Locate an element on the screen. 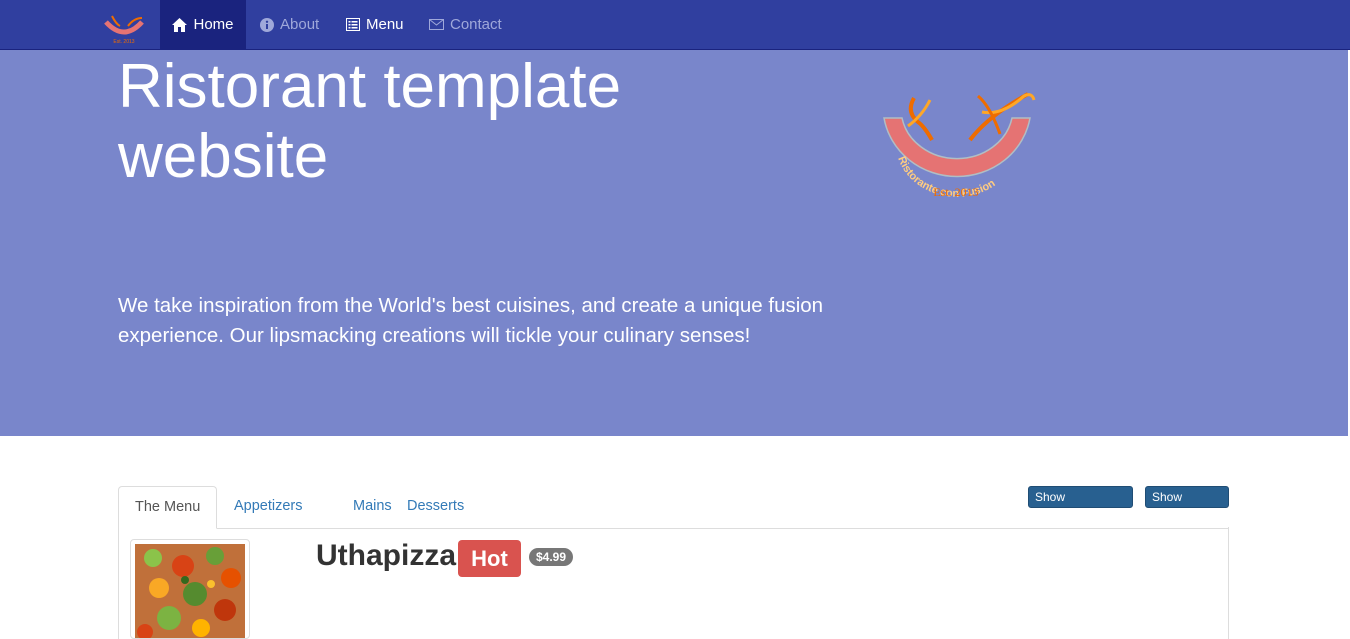  nav-home: Home is located at coordinates (203, 24).